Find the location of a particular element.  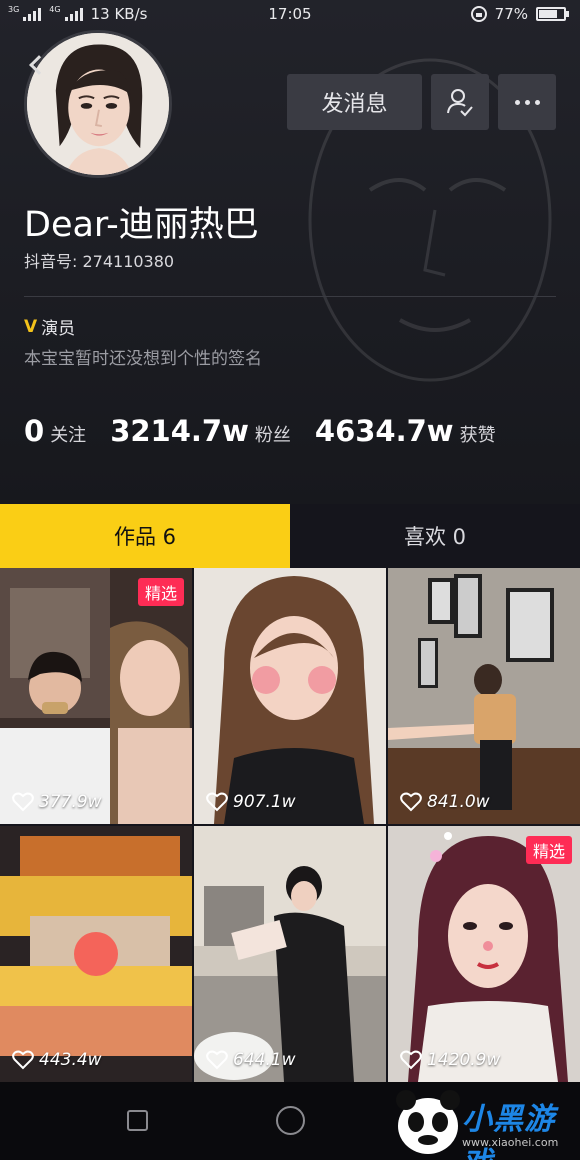

like-count: 377.9w is located at coordinates (57, 802).